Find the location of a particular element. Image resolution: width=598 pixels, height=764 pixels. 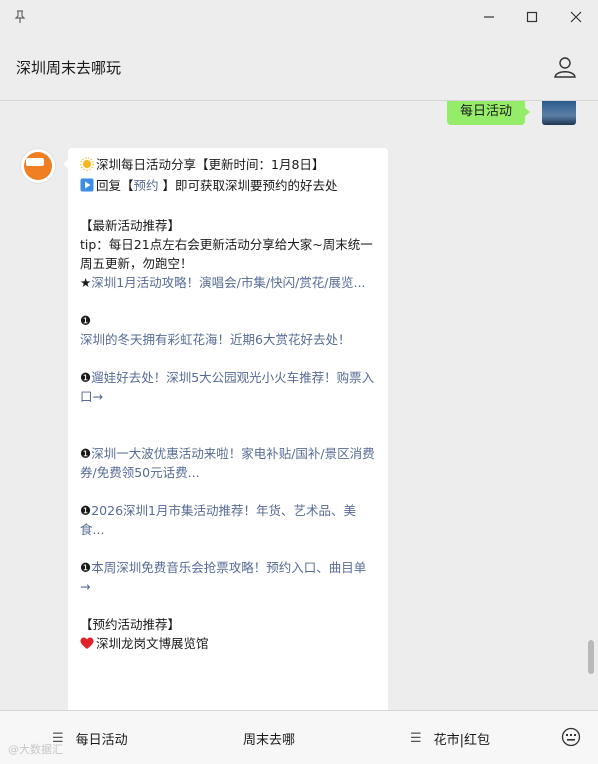

article-link-flowers: 深圳的冬天拥有彩虹花海！近期6大赏花好去处！ is located at coordinates (228, 339).